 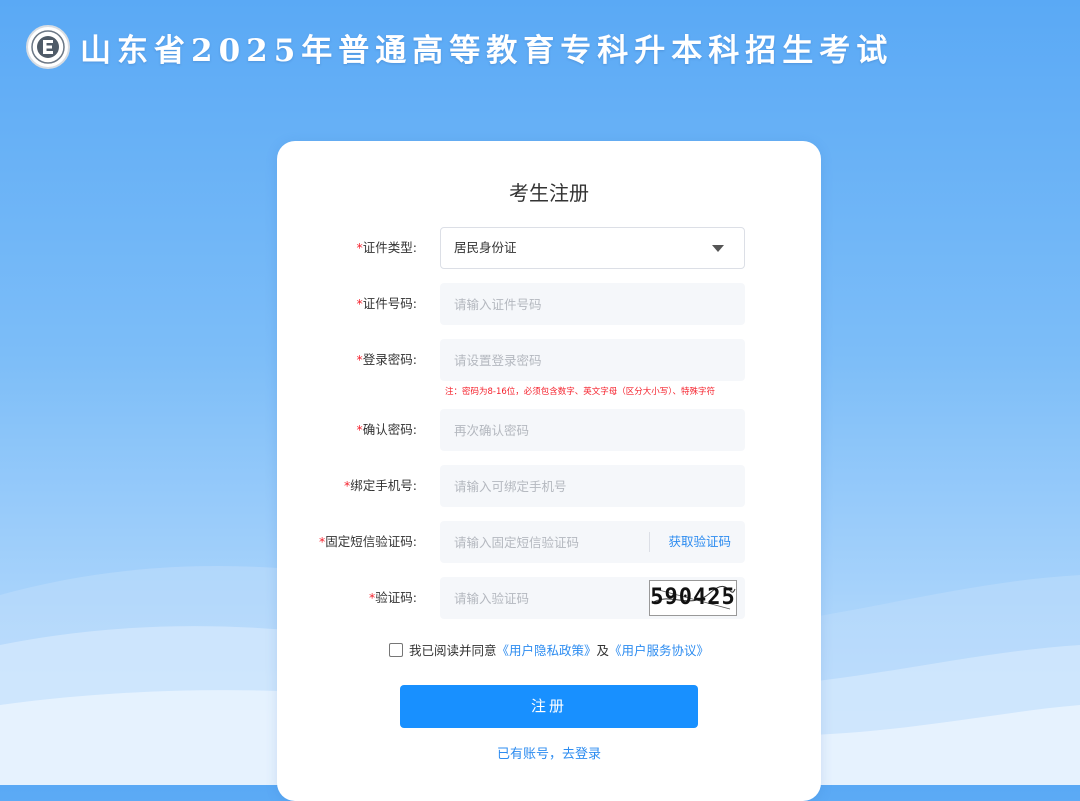 I want to click on captcha-field: 590425, so click(x=592, y=598).